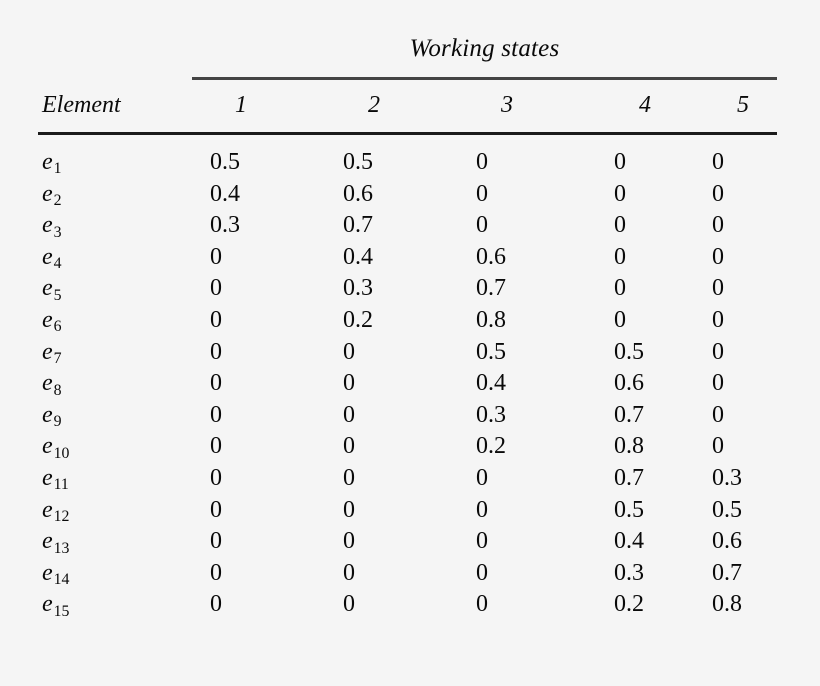  I want to click on row-label-subscript: 6, so click(57, 327).